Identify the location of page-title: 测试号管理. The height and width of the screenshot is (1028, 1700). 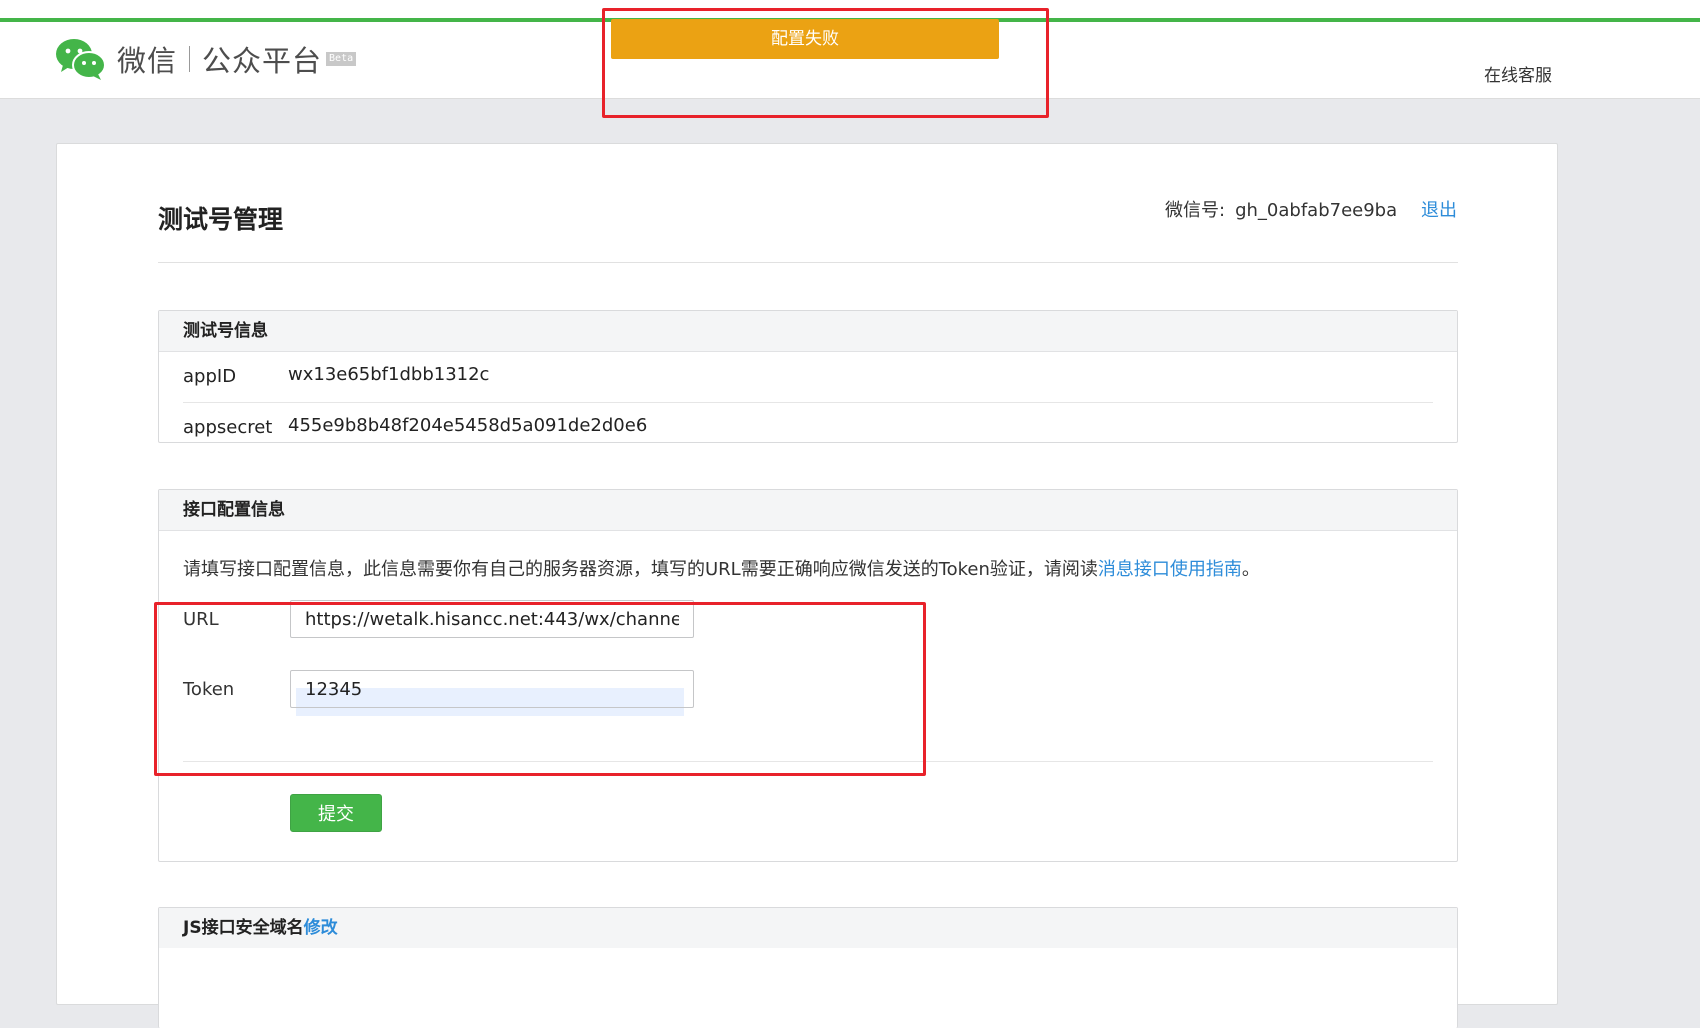
(221, 219).